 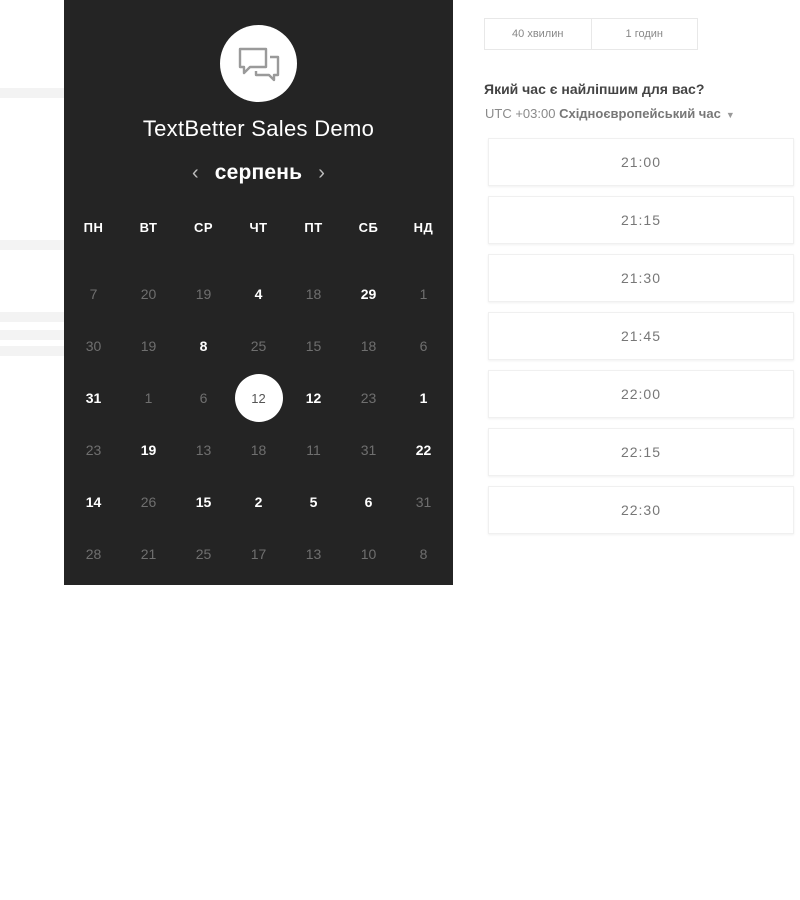 What do you see at coordinates (641, 162) in the screenshot?
I see `time-slot-button: 21:00` at bounding box center [641, 162].